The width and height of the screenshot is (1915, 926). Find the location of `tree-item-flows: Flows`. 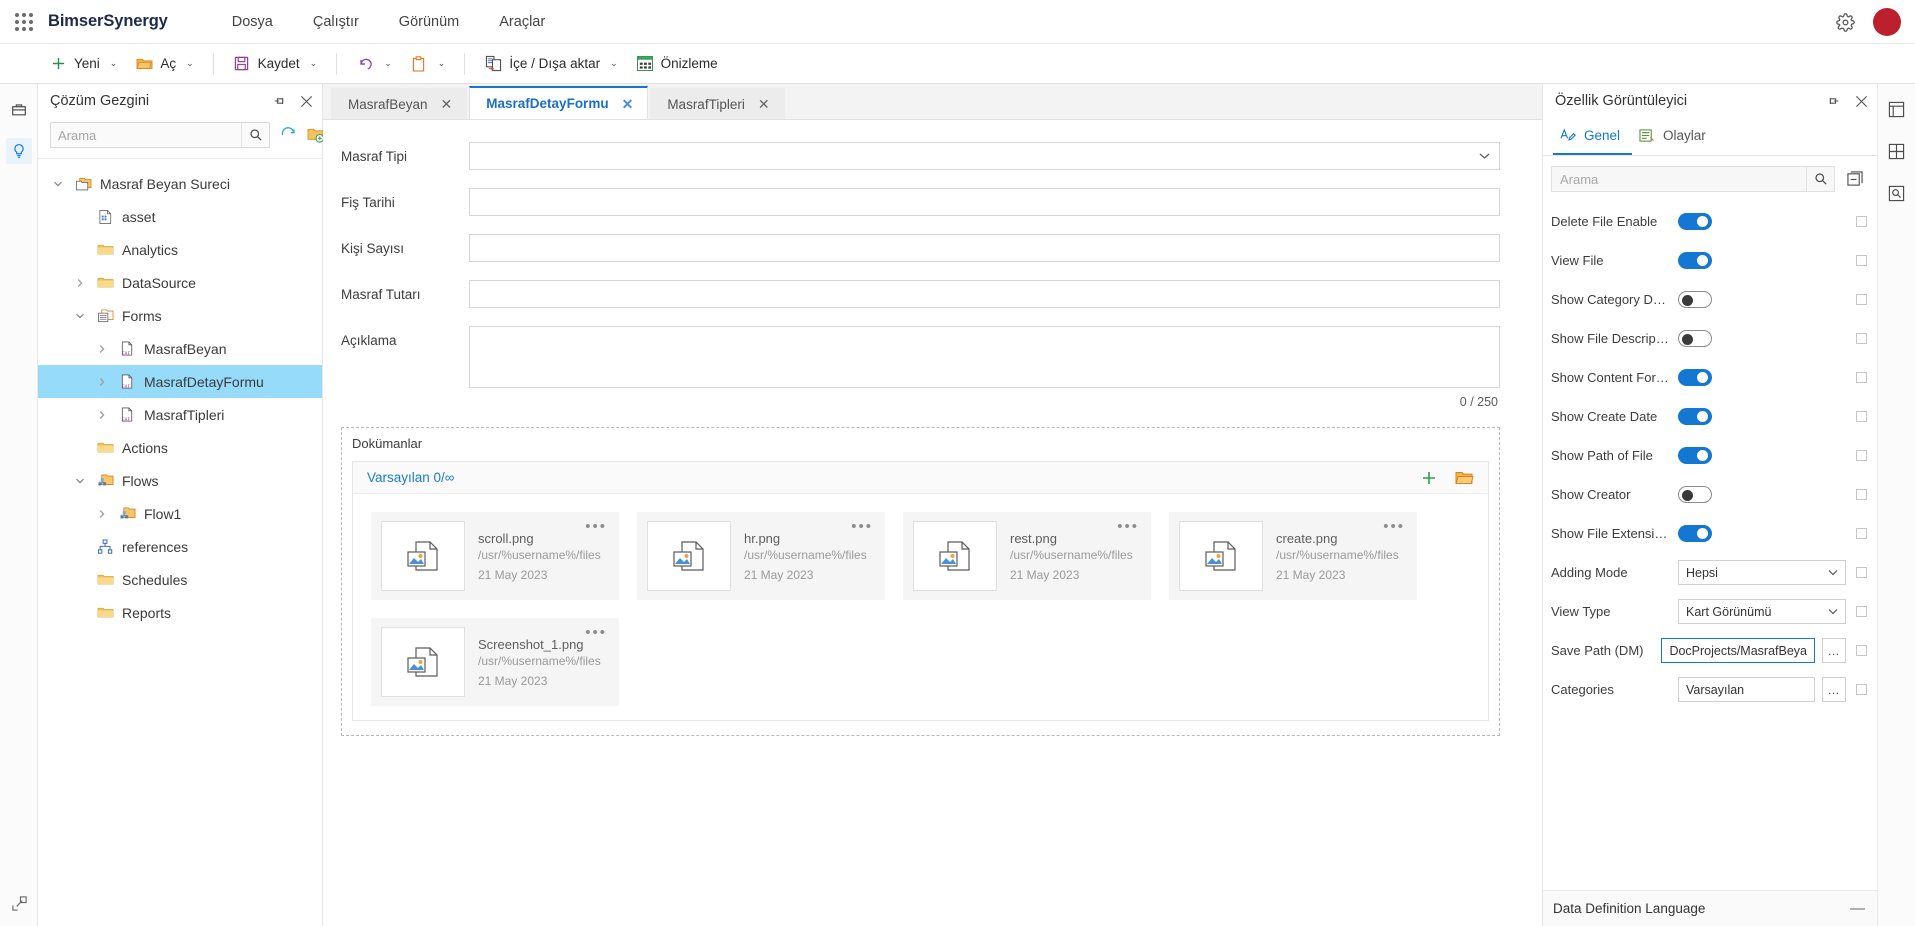

tree-item-flows: Flows is located at coordinates (180, 480).